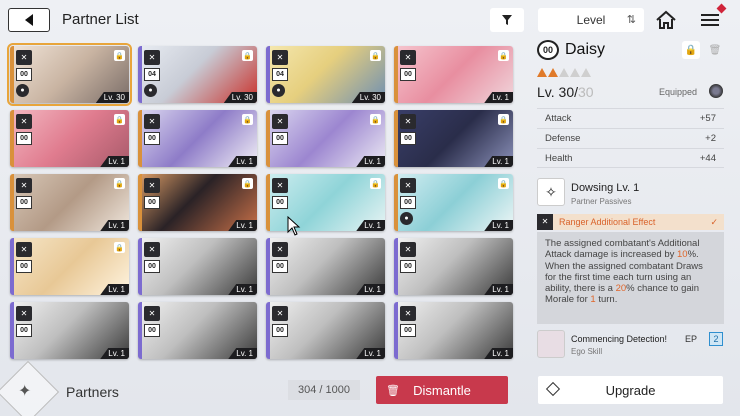 This screenshot has height=416, width=740. I want to click on desc-highlight: 20, so click(621, 289).